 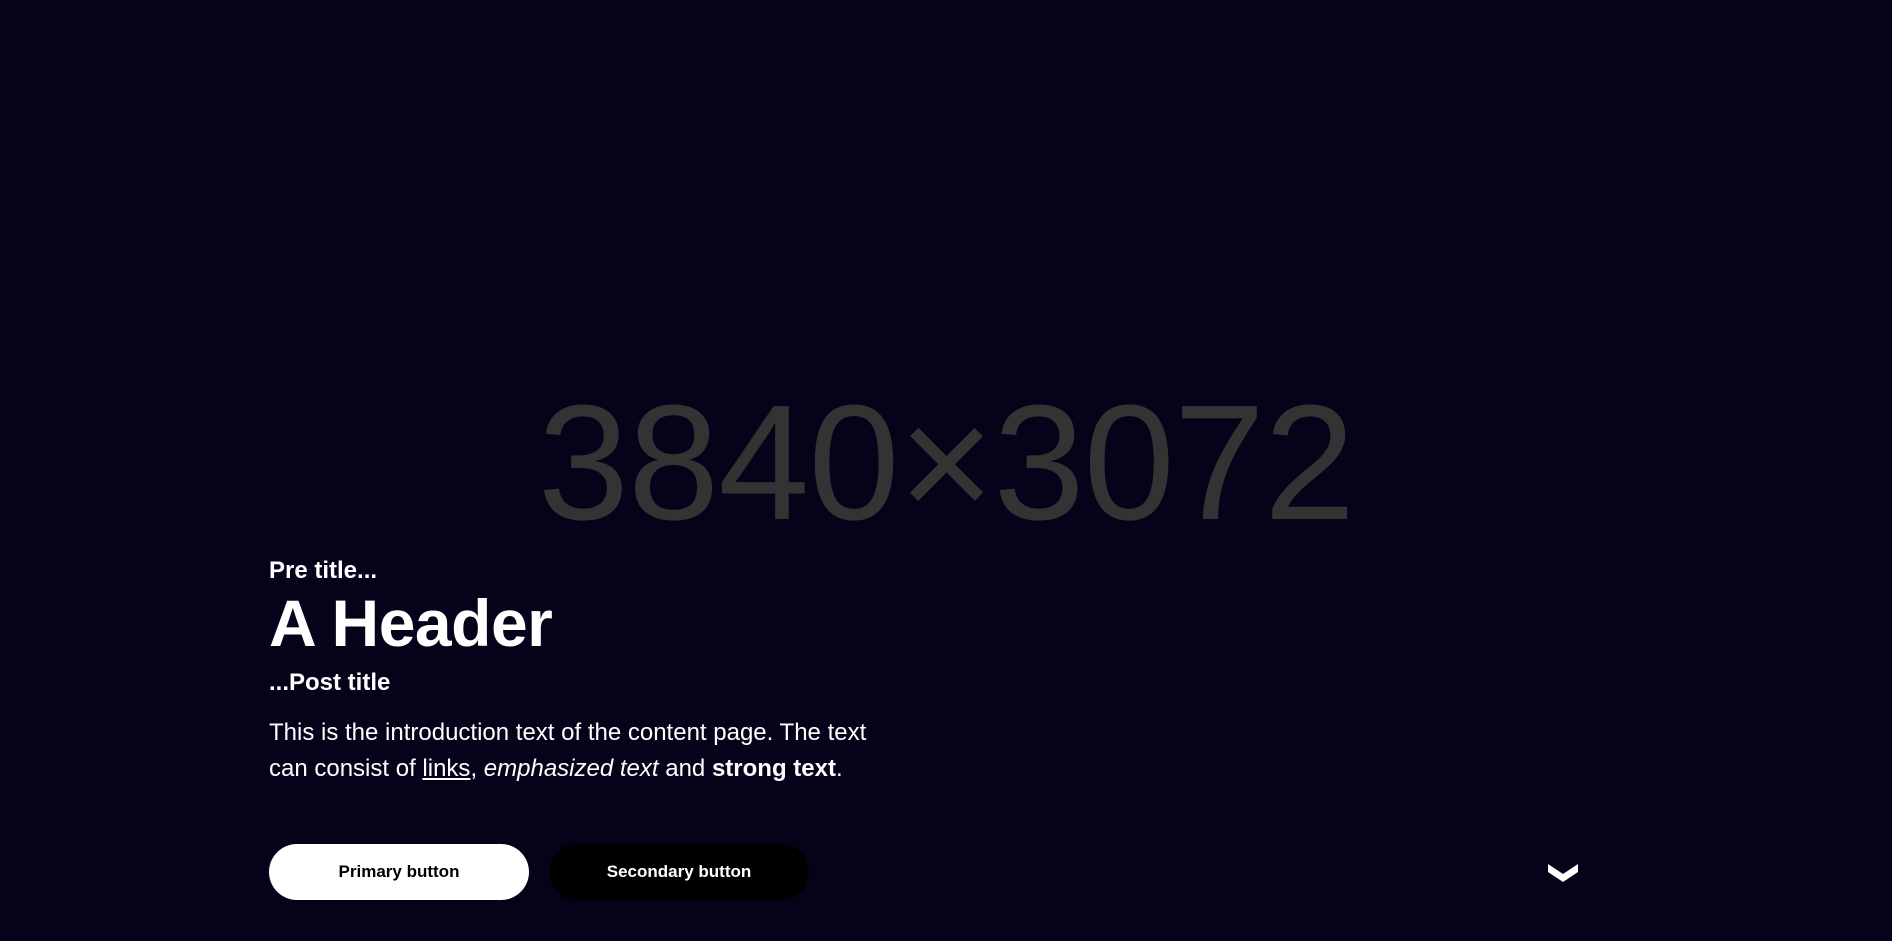 I want to click on intro-link: links, so click(x=446, y=768).